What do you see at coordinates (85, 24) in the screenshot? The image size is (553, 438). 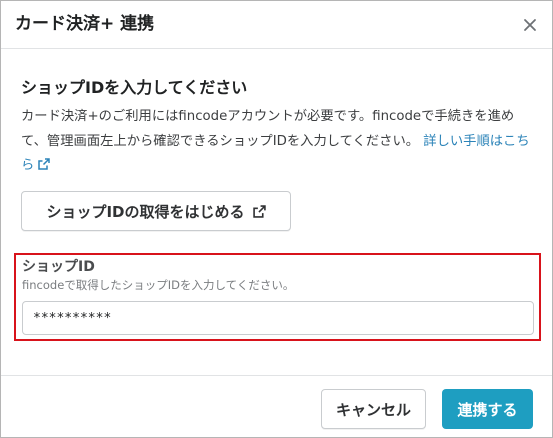 I see `dialog-title: カード決済+ 連携` at bounding box center [85, 24].